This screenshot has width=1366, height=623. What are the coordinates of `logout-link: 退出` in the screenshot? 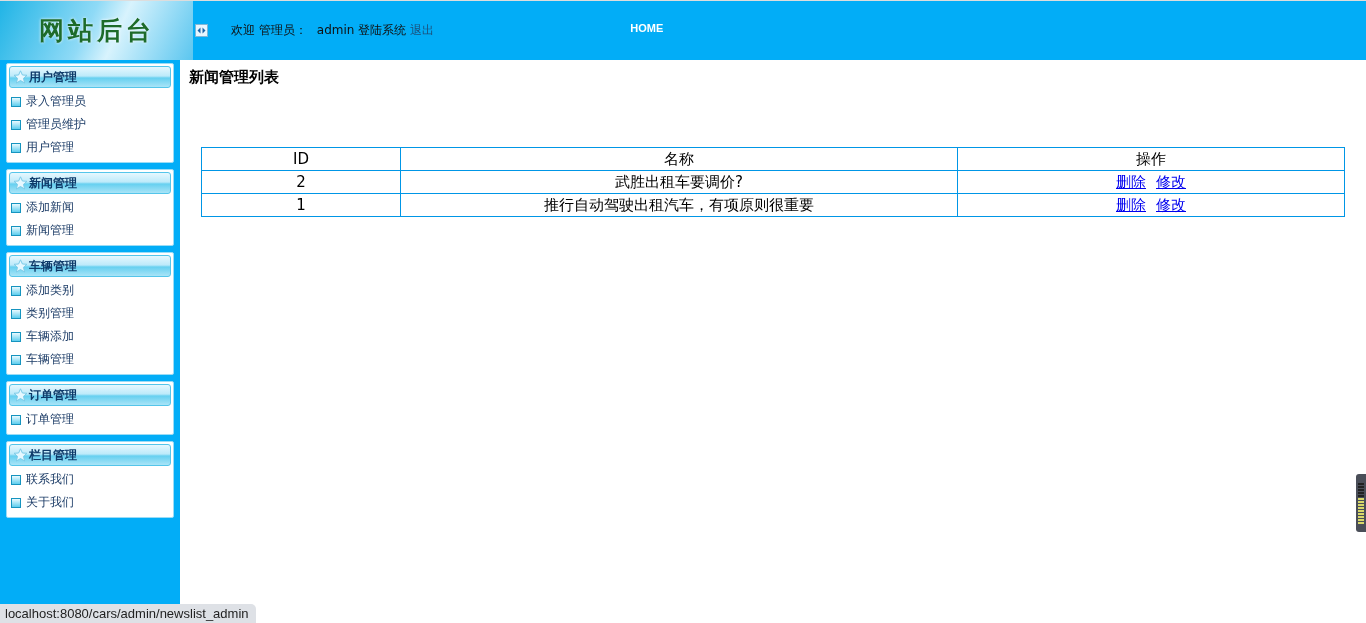 It's located at (422, 30).